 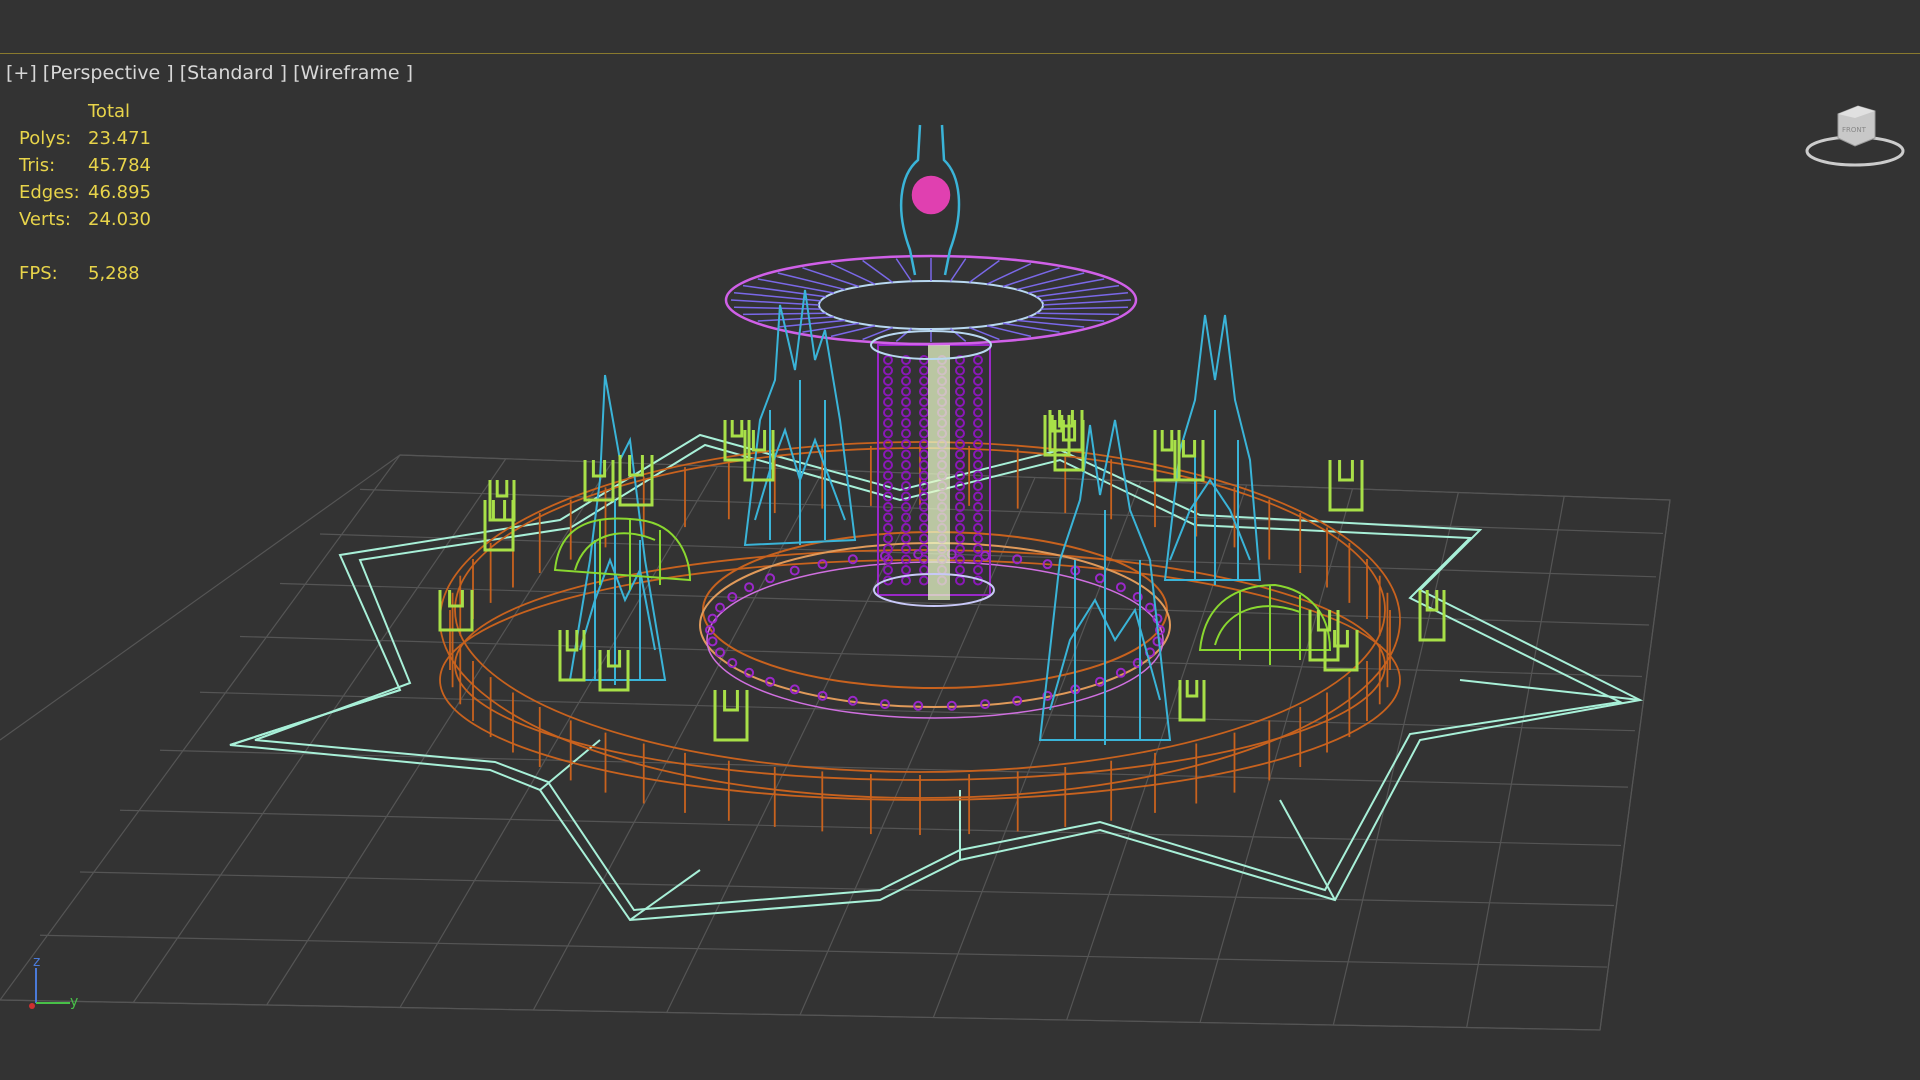 I want to click on dome-left, so click(x=622, y=553).